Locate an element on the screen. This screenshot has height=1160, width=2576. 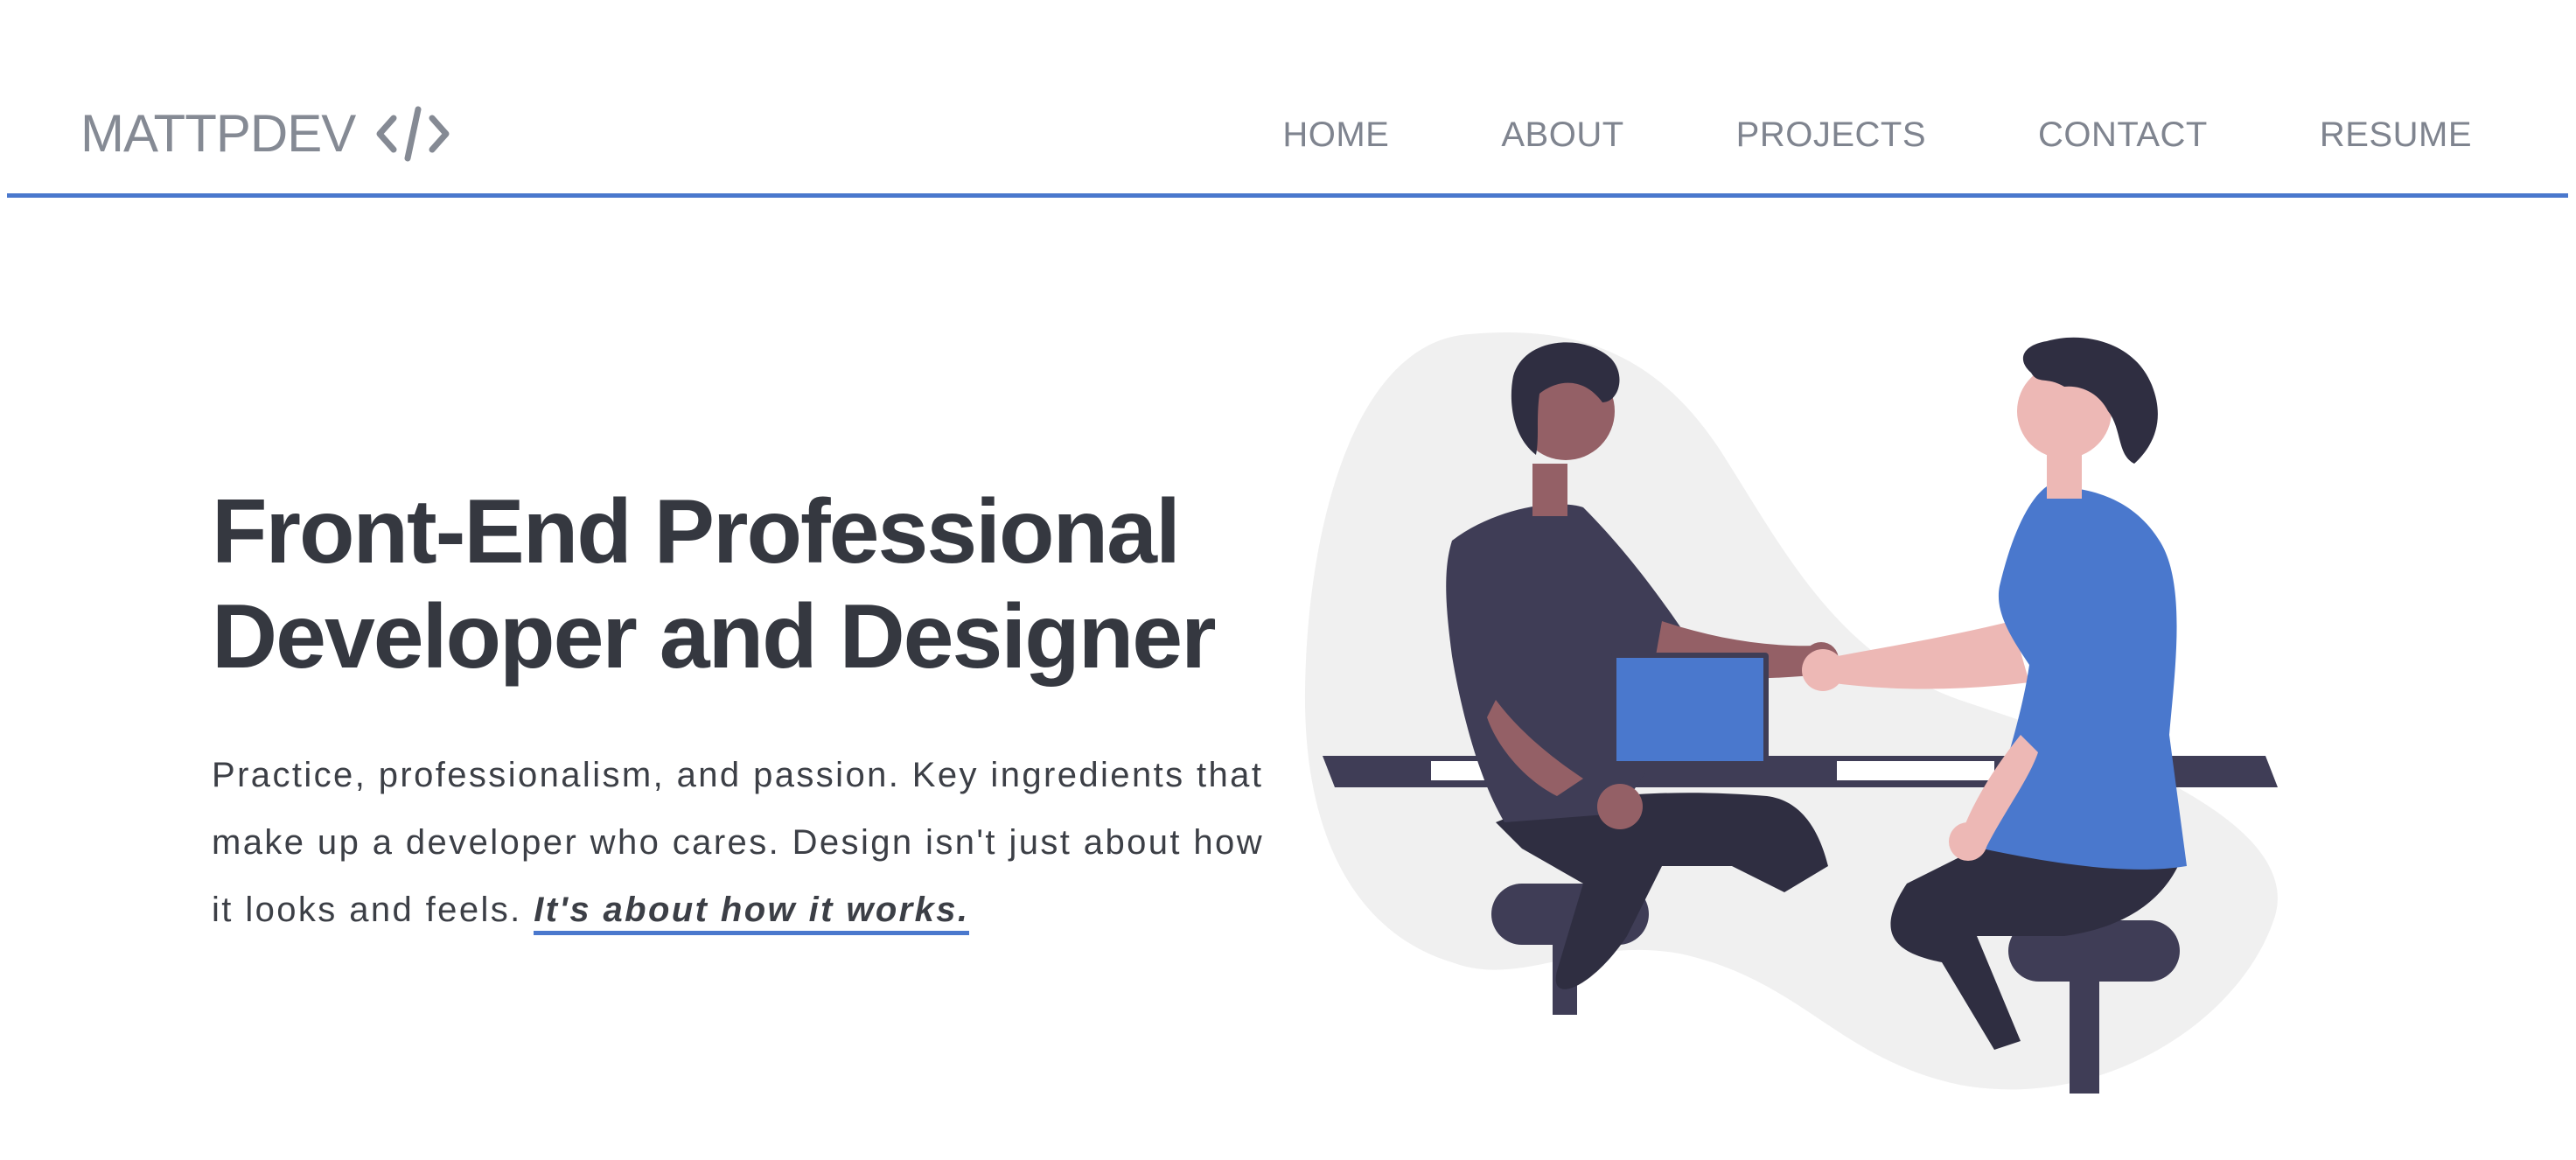
hero-title-line-1: Front-End Professional is located at coordinates (696, 532).